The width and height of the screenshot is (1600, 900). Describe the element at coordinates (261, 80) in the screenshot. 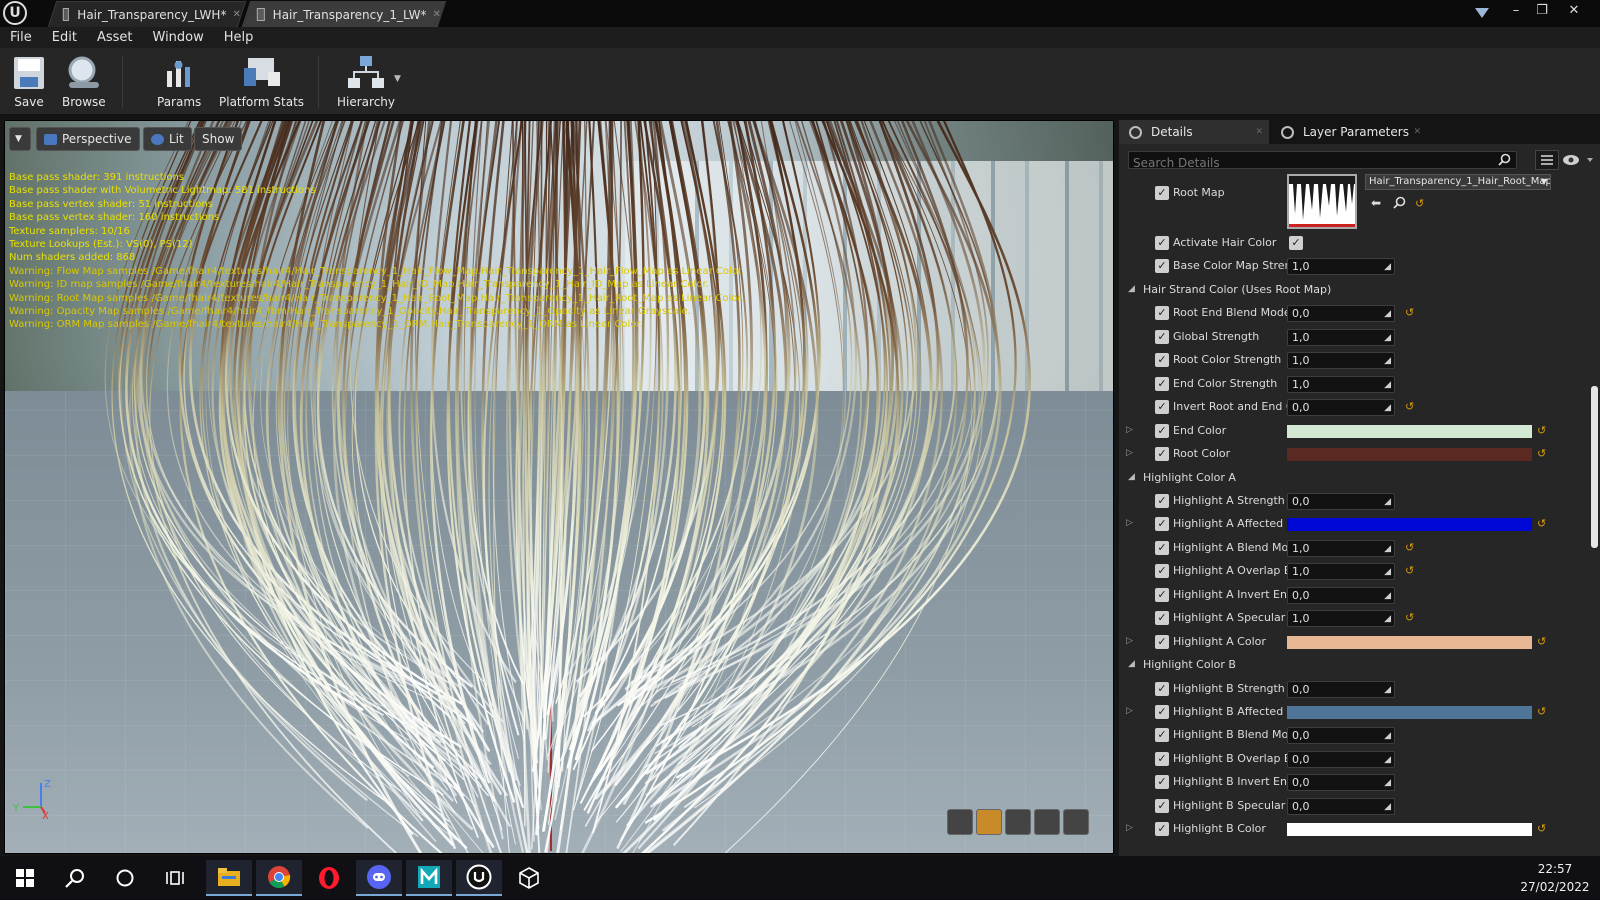

I see `platform-stats-button: Platform Stats` at that location.